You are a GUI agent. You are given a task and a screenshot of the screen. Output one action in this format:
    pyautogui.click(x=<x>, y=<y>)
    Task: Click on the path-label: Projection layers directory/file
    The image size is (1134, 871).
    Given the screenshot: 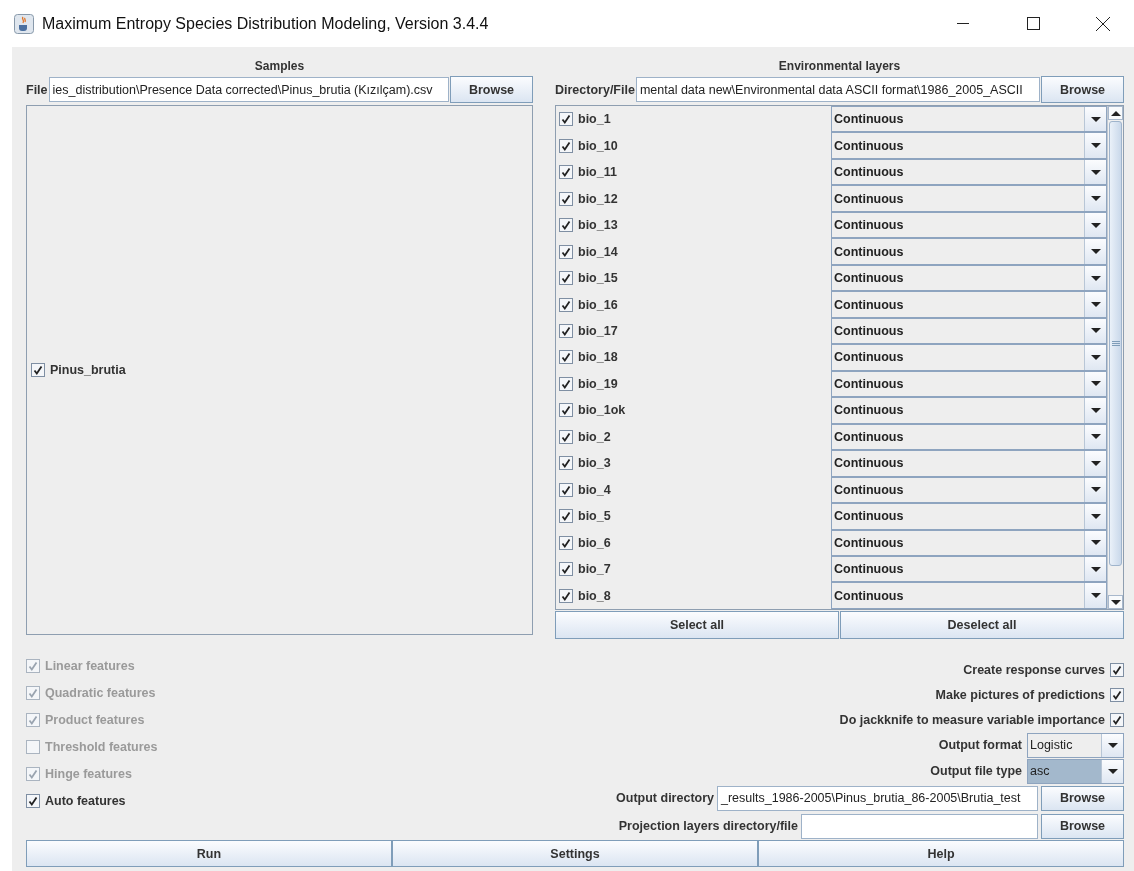 What is the action you would take?
    pyautogui.click(x=708, y=826)
    